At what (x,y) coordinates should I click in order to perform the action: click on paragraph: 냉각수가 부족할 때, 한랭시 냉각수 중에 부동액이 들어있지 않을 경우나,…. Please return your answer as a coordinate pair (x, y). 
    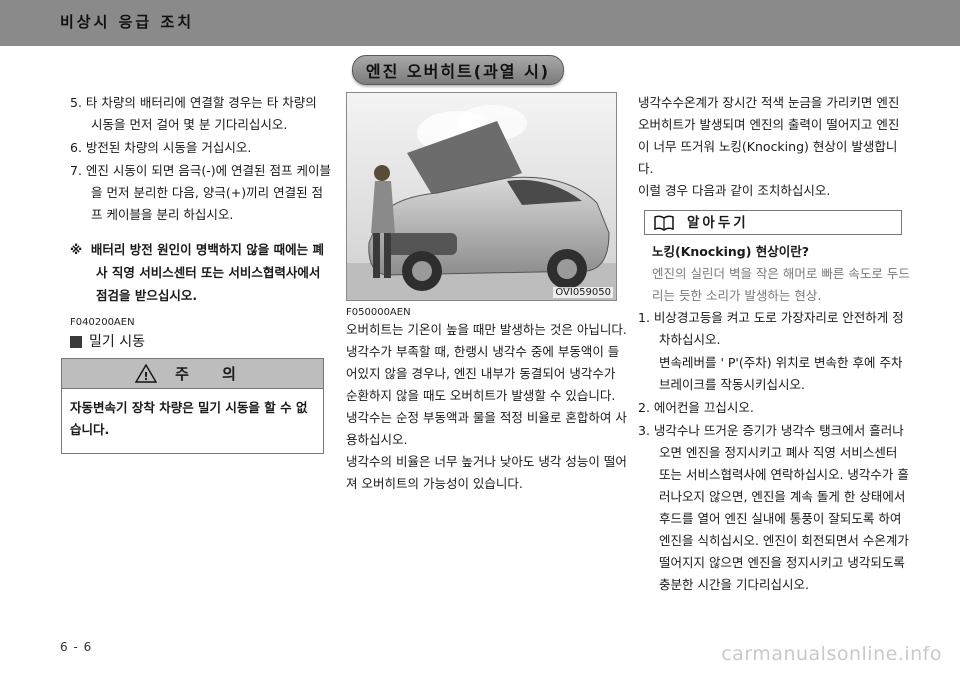
    Looking at the image, I should click on (483, 373).